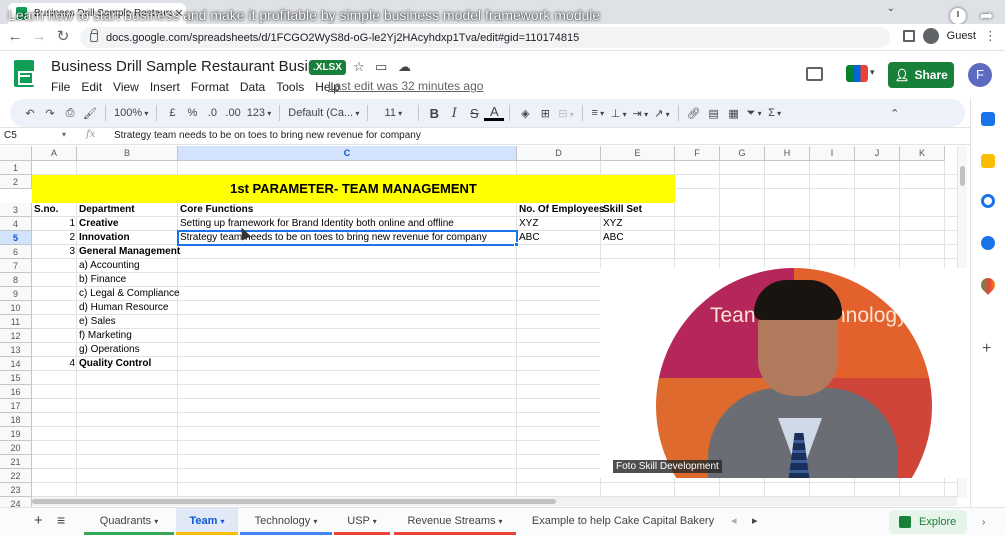 The width and height of the screenshot is (1005, 535). Describe the element at coordinates (454, 113) in the screenshot. I see `italic-button: I` at that location.